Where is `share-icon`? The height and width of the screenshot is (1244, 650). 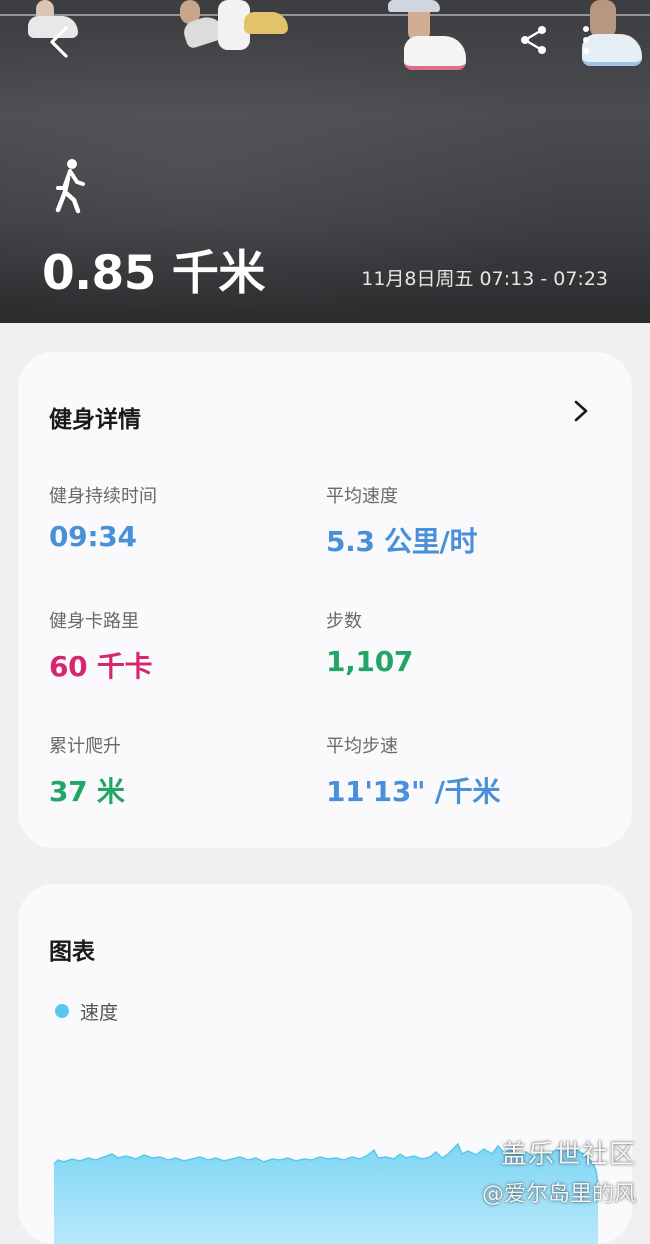 share-icon is located at coordinates (533, 40).